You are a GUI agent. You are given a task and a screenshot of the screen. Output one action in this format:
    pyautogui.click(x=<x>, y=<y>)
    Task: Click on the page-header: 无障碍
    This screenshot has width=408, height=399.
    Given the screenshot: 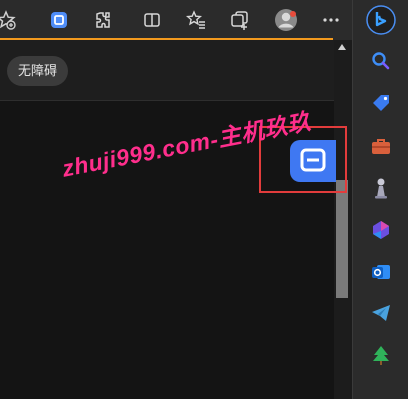 What is the action you would take?
    pyautogui.click(x=167, y=70)
    